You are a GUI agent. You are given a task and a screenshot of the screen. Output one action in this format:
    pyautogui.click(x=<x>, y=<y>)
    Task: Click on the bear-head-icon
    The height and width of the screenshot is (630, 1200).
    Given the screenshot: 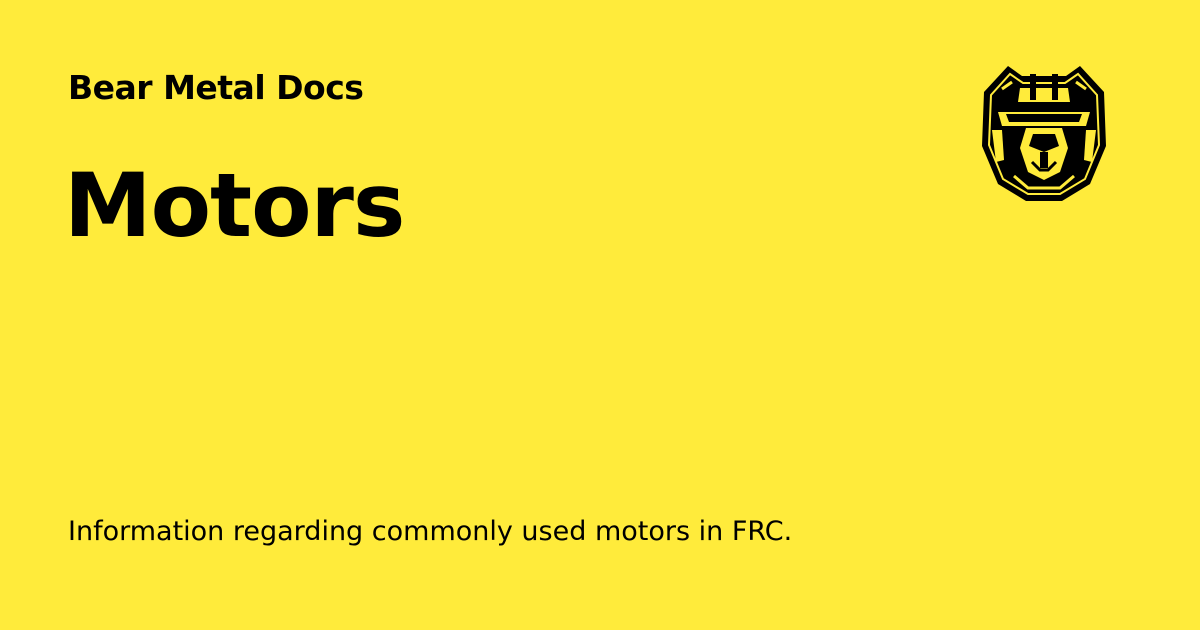 What is the action you would take?
    pyautogui.click(x=1044, y=133)
    